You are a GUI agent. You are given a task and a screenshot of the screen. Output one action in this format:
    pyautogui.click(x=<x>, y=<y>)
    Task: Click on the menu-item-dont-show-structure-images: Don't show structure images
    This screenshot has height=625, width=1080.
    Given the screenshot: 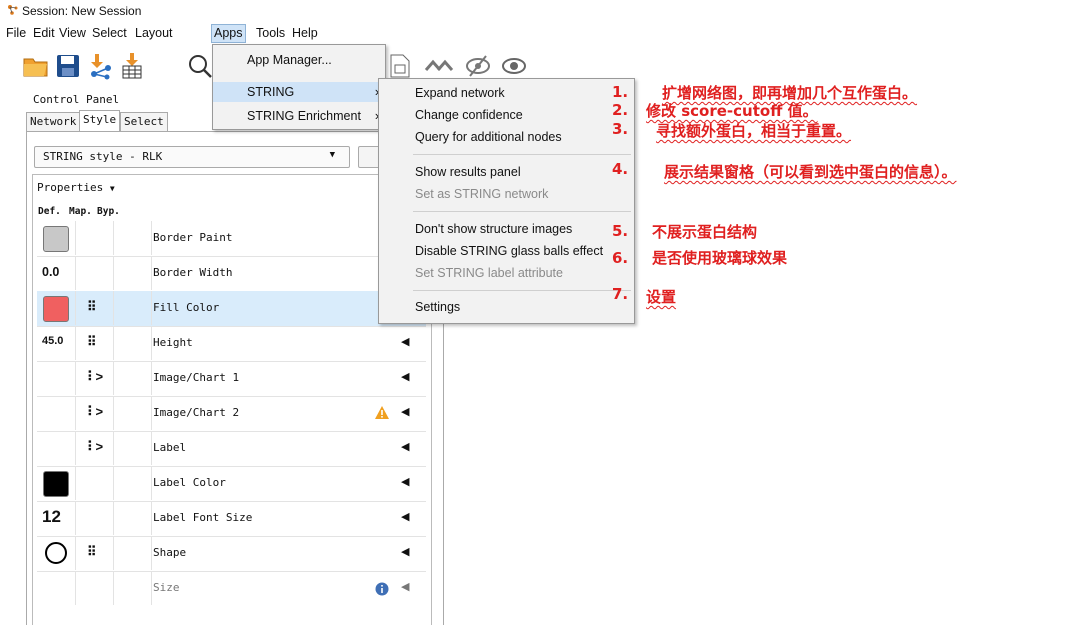 What is the action you would take?
    pyautogui.click(x=506, y=229)
    